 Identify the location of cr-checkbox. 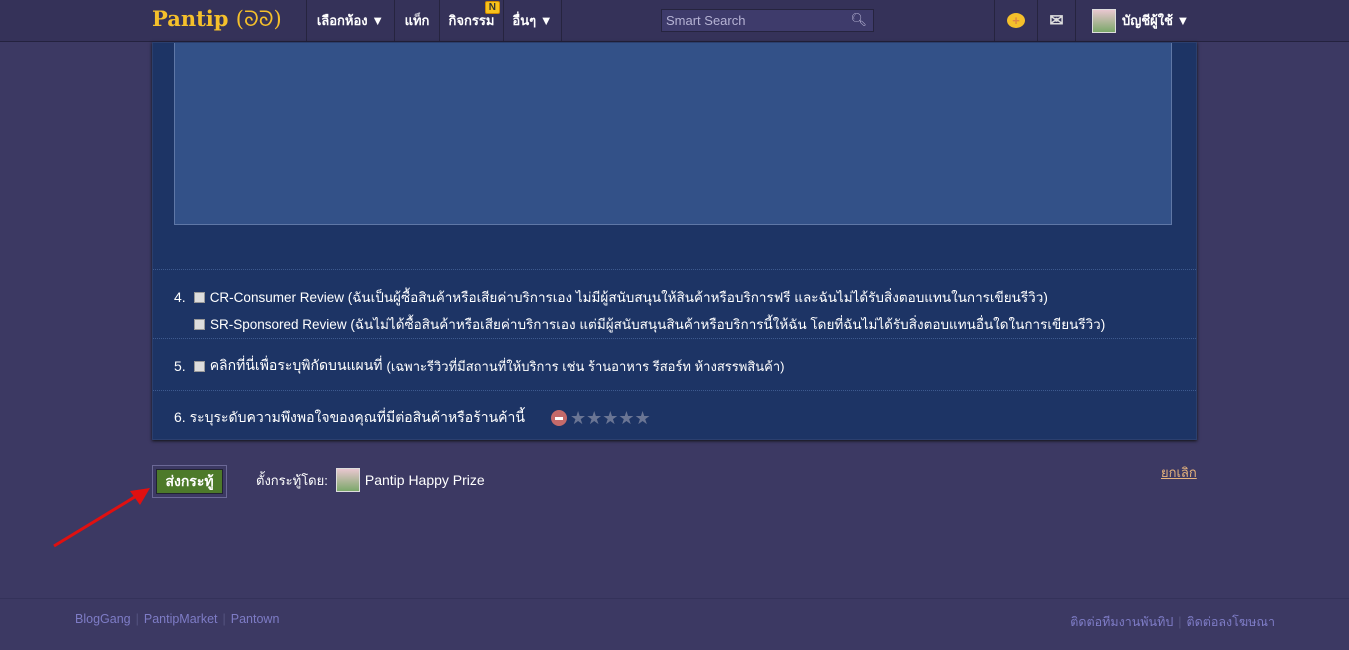
(199, 297).